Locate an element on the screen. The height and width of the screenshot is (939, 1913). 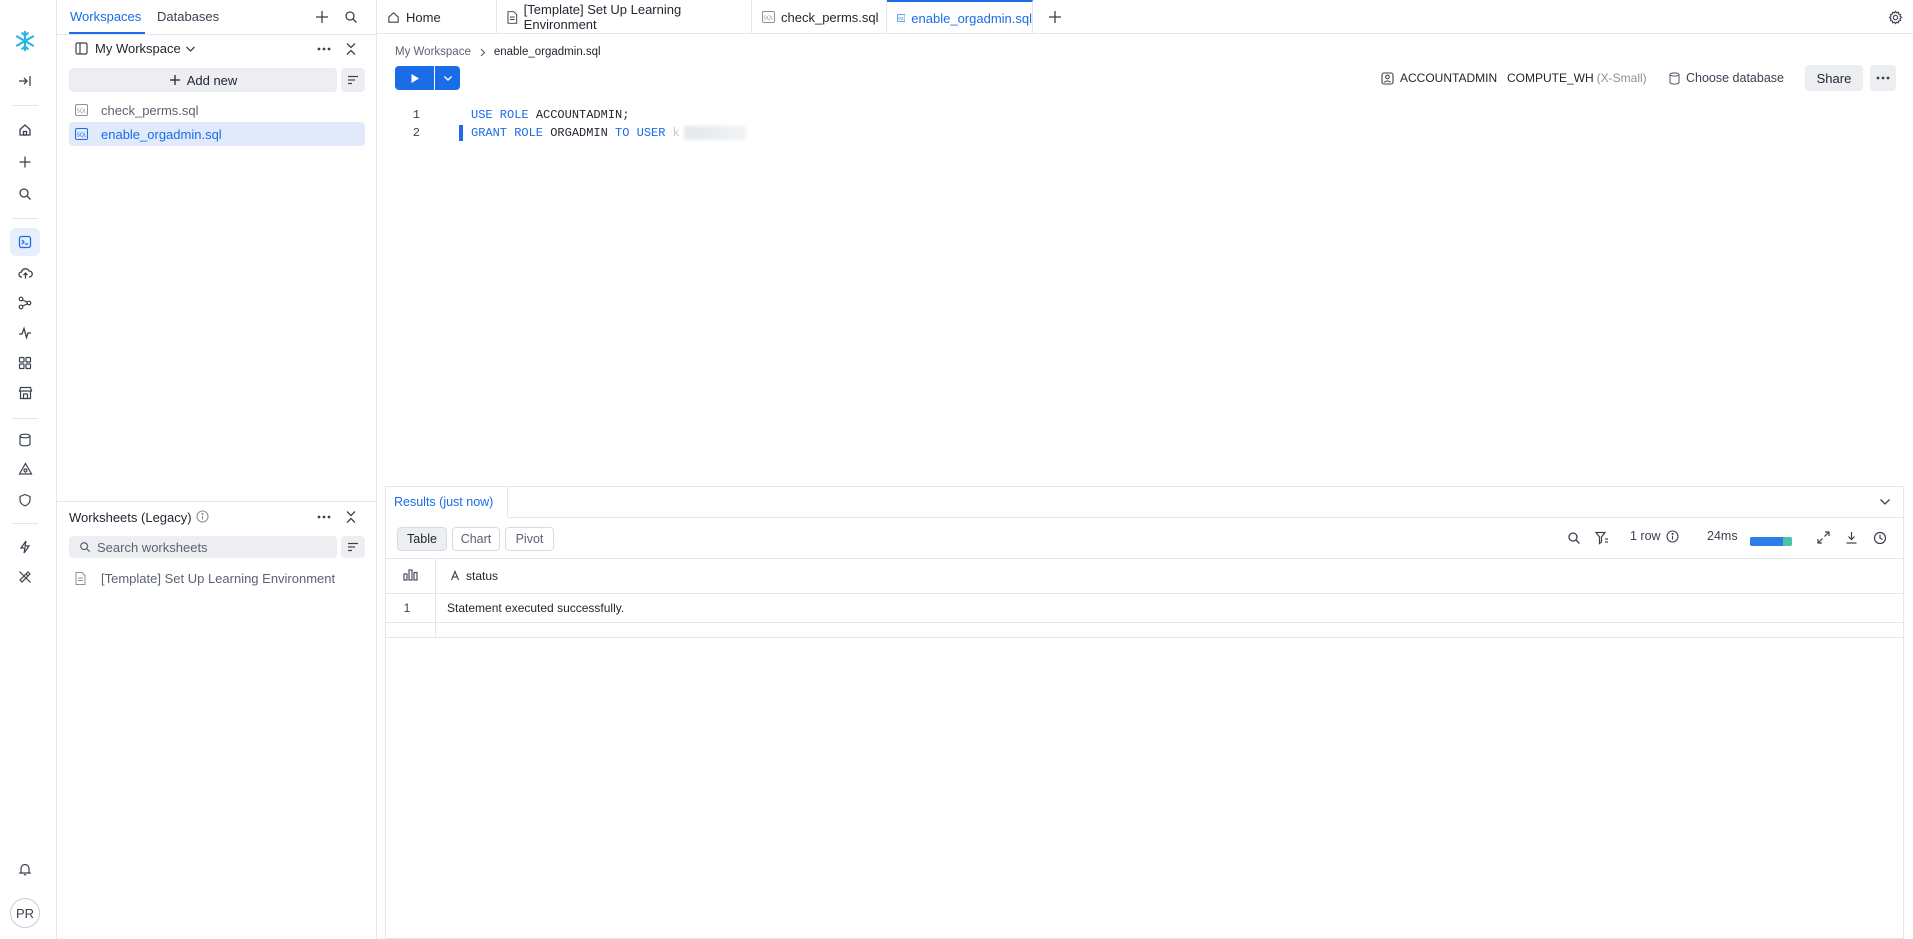
breadcrumb-root: My Workspace is located at coordinates (433, 52).